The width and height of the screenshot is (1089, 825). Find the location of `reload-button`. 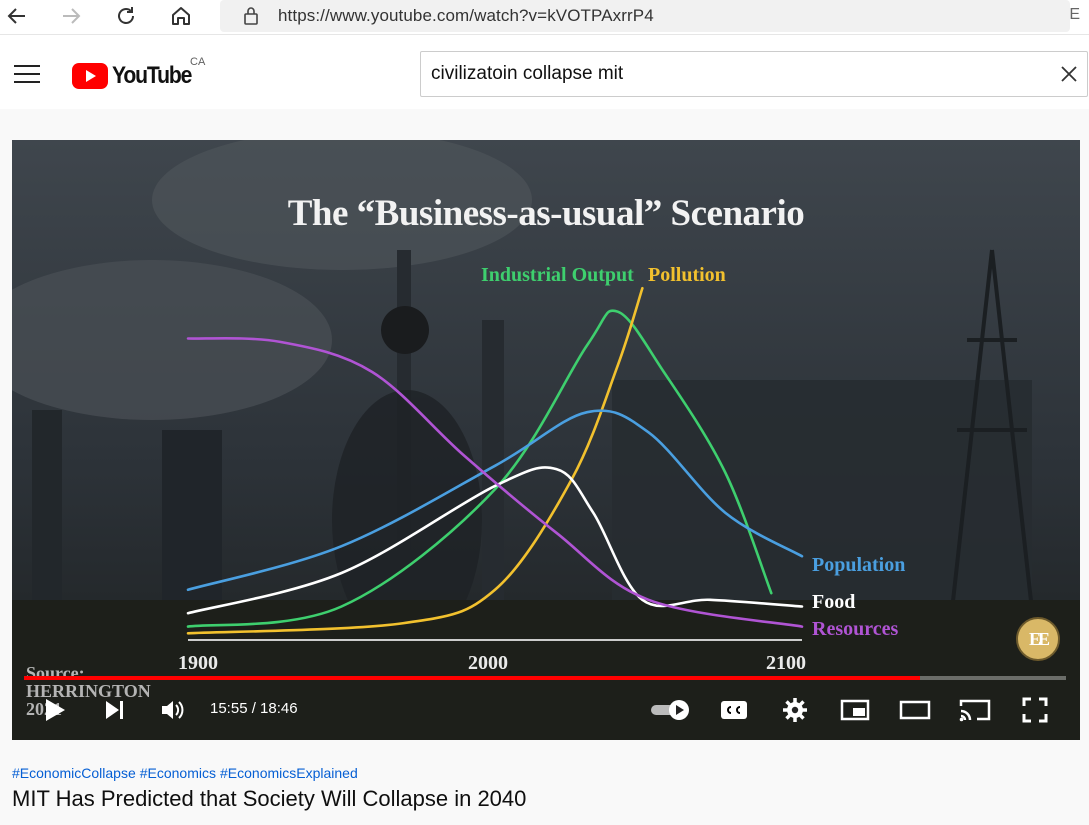

reload-button is located at coordinates (126, 16).